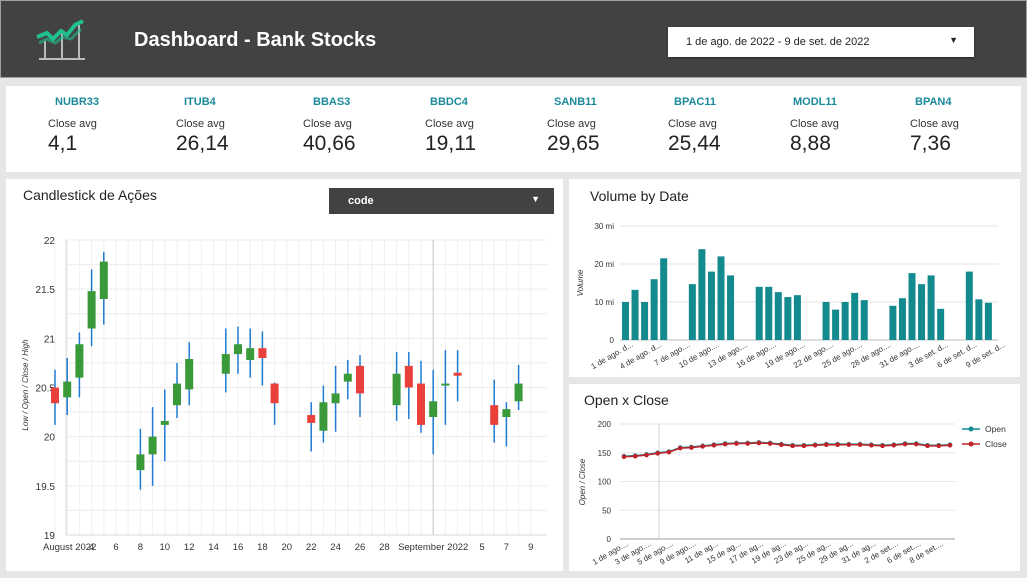 This screenshot has width=1027, height=578. What do you see at coordinates (996, 444) in the screenshot?
I see `legend-label: Close` at bounding box center [996, 444].